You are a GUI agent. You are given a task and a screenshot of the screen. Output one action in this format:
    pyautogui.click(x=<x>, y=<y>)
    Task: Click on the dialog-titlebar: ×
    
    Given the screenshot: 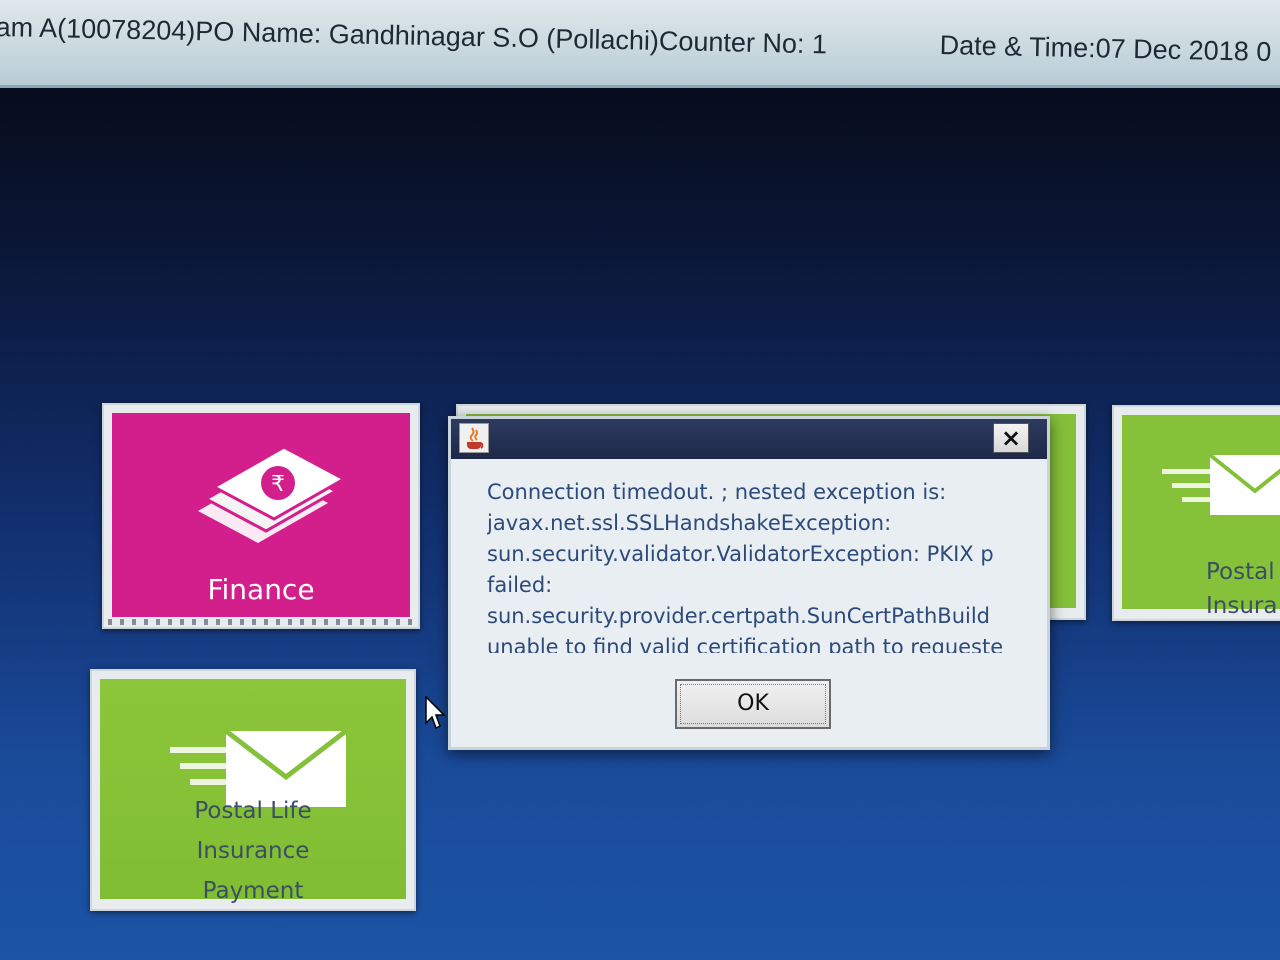 What is the action you would take?
    pyautogui.click(x=749, y=439)
    